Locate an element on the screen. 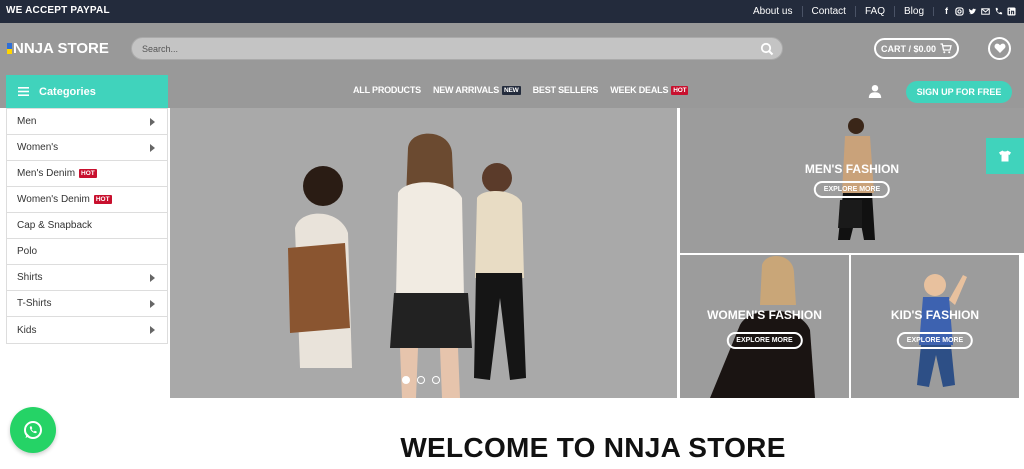  womens-fashion-tile: WOMEN'S FASHION EXPLORE MORE is located at coordinates (764, 326).